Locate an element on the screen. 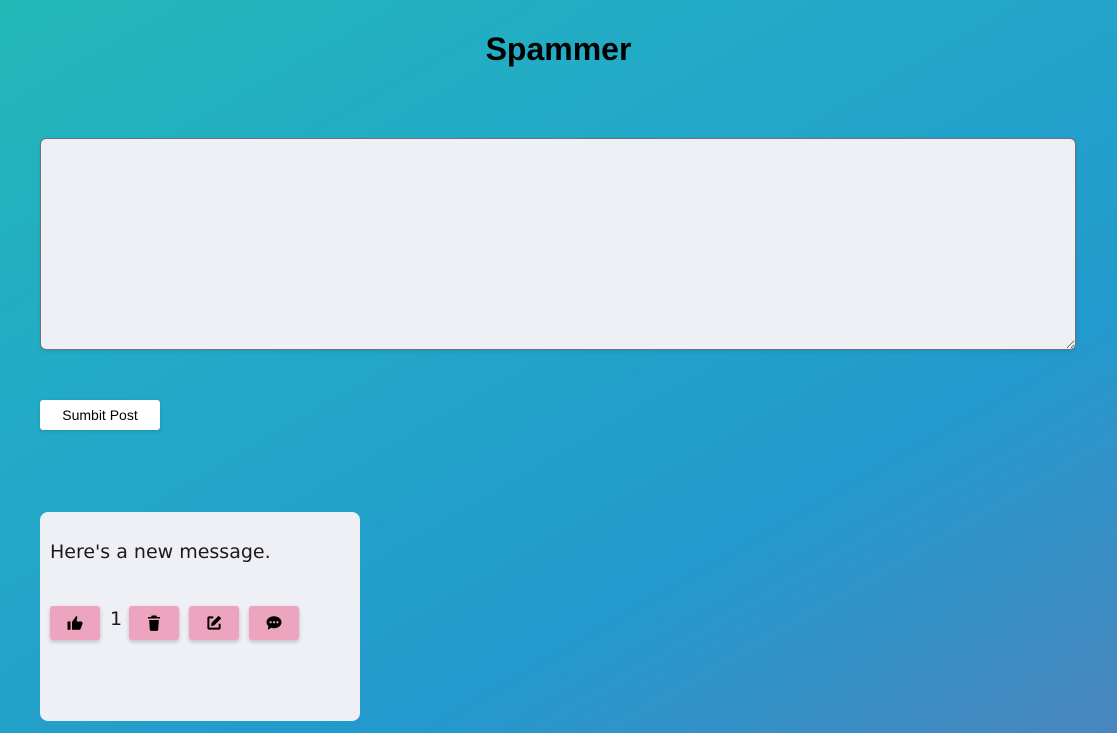  comment-dots-icon is located at coordinates (274, 623).